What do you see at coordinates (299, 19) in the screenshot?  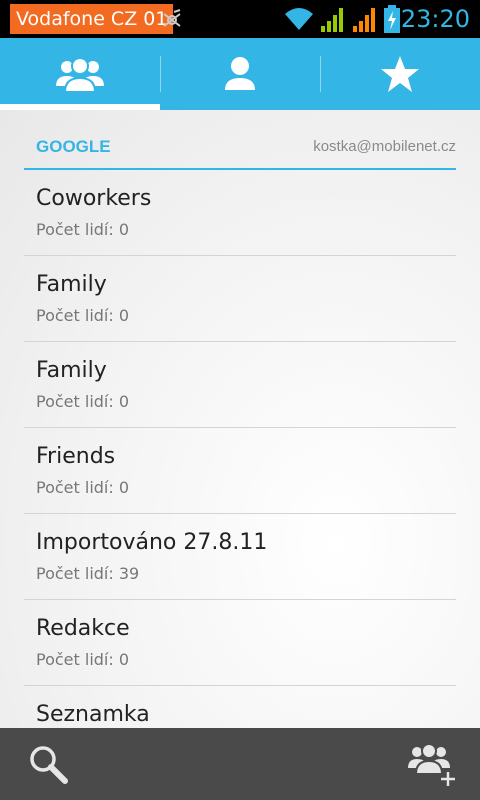 I see `wifi-icon` at bounding box center [299, 19].